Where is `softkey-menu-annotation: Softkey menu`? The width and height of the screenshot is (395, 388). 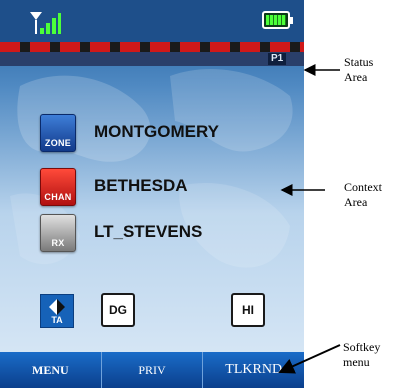 softkey-menu-annotation: Softkey menu is located at coordinates (361, 355).